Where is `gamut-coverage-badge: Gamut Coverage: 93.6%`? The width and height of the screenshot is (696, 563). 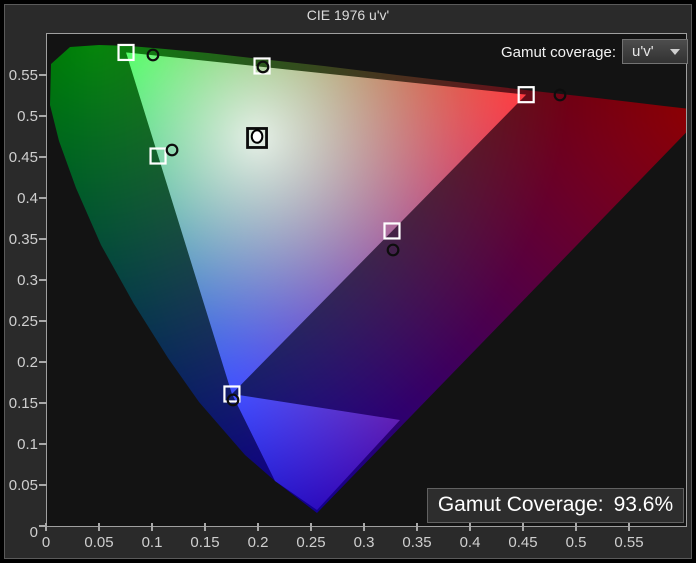
gamut-coverage-badge: Gamut Coverage: 93.6% is located at coordinates (555, 505).